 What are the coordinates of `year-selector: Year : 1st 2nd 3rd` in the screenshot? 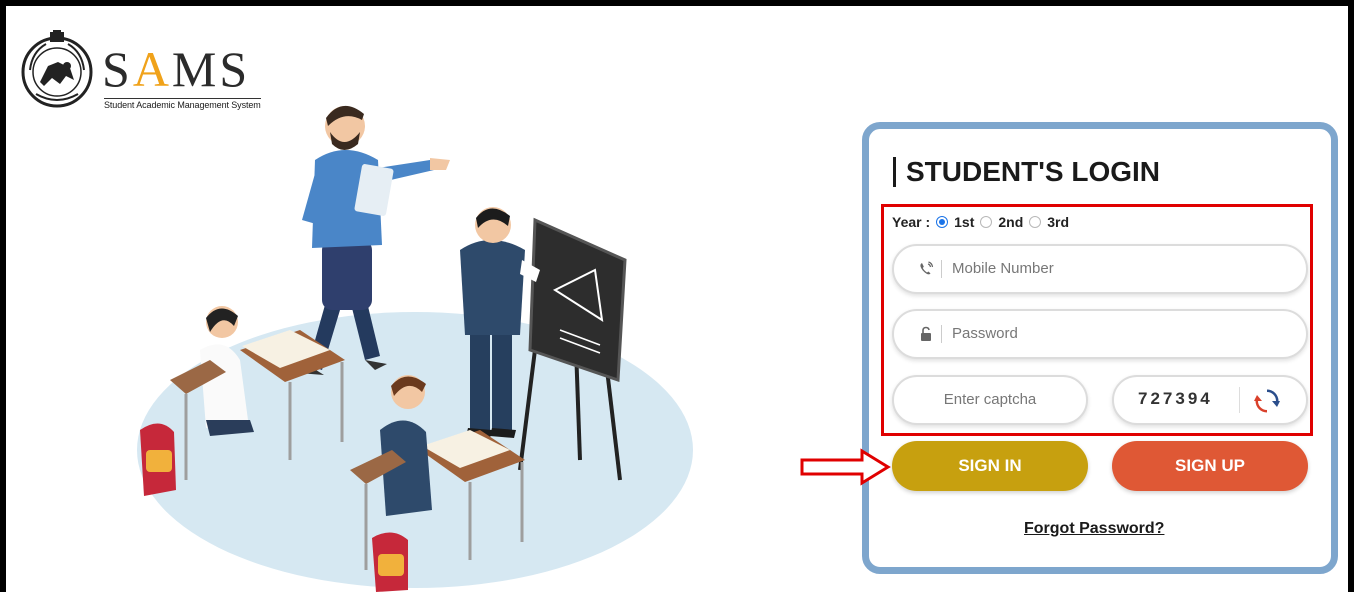 It's located at (980, 222).